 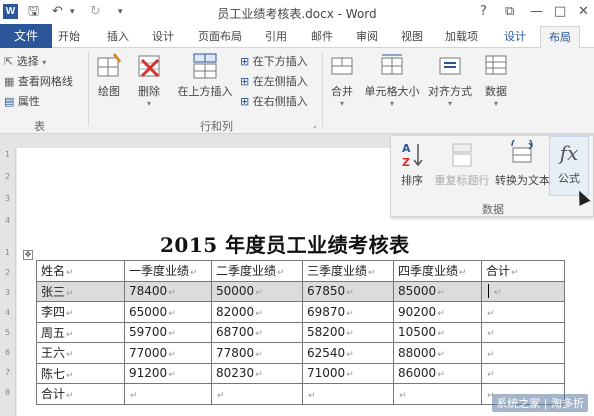 I want to click on insert-above-button: 在上方插入, so click(x=205, y=75).